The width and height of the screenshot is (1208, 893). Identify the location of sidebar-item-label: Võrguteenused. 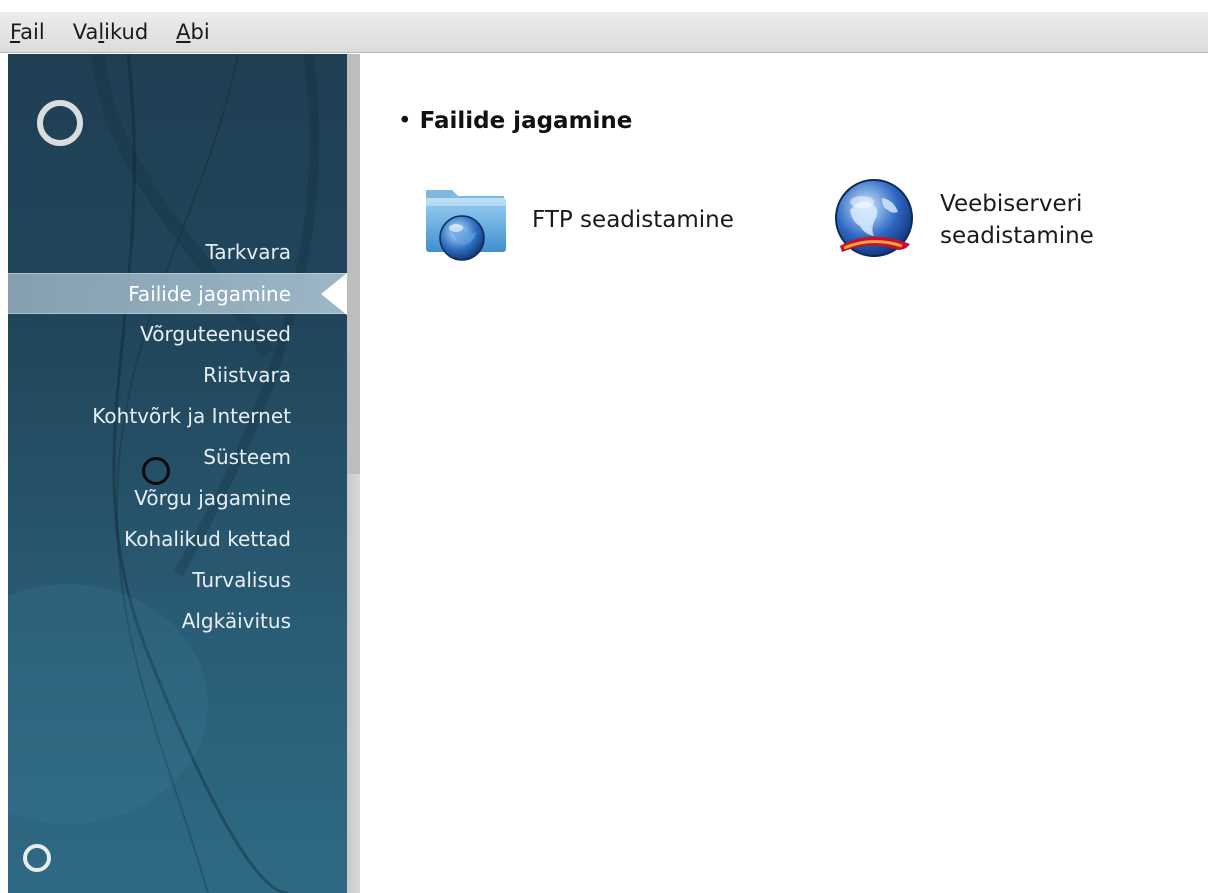
(215, 334).